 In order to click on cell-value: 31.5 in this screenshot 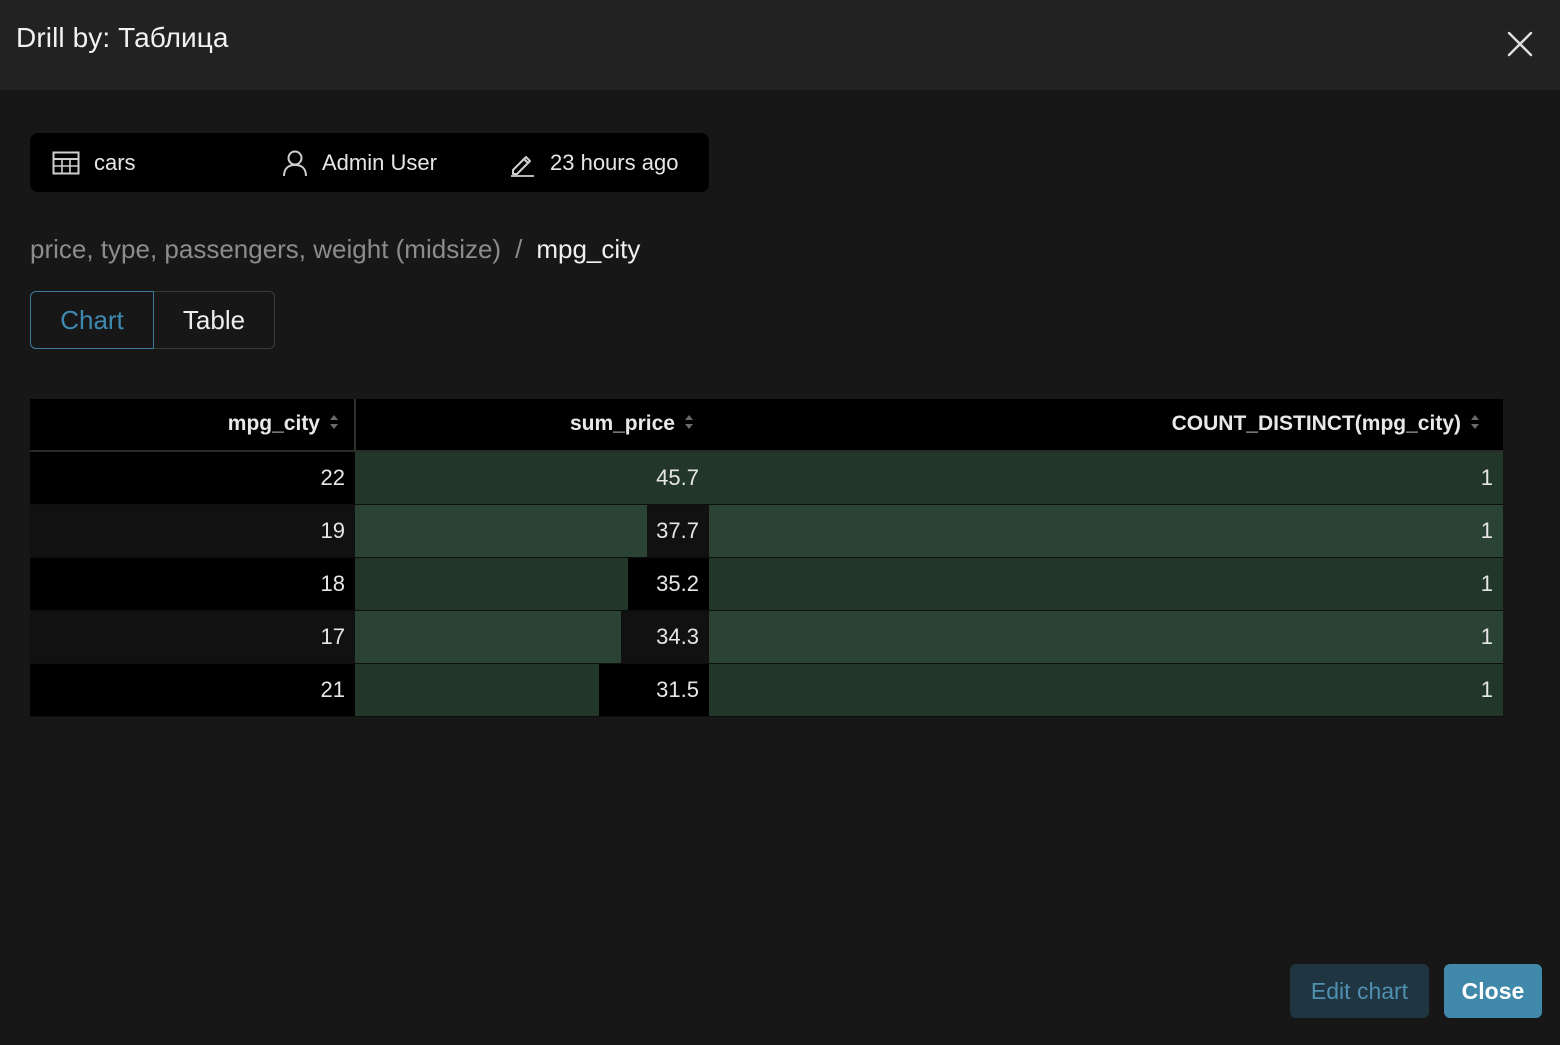, I will do `click(677, 689)`.